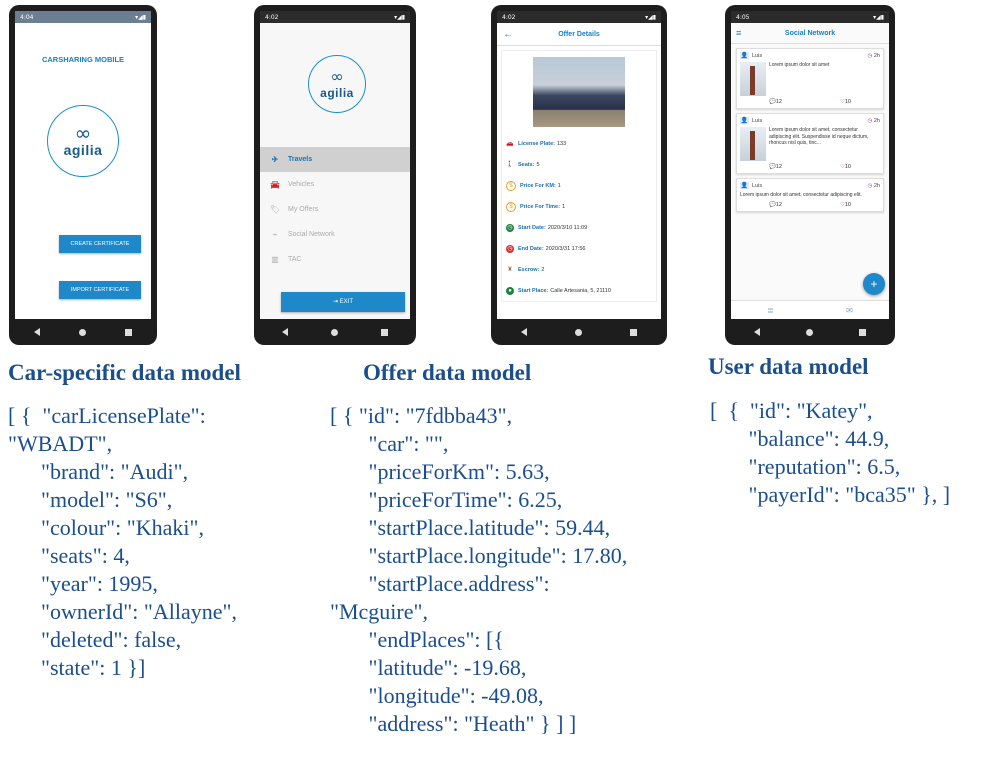  Describe the element at coordinates (531, 248) in the screenshot. I see `detail-label: End Date:` at that location.